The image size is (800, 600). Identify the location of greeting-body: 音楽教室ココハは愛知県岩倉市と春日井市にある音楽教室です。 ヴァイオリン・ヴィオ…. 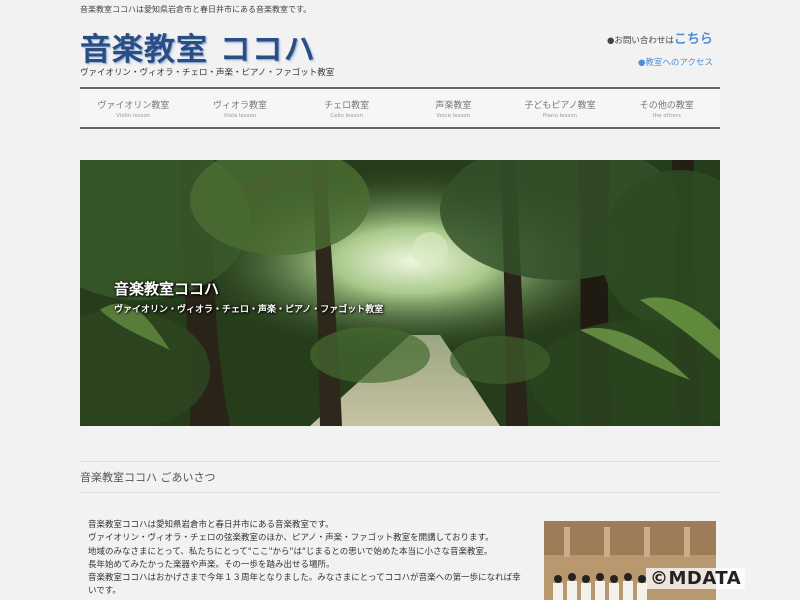
(310, 559).